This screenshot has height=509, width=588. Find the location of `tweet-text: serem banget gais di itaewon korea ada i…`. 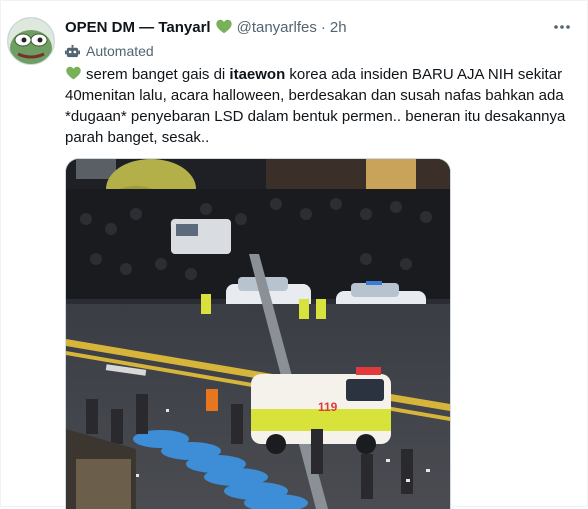

tweet-text: serem banget gais di itaewon korea ada i… is located at coordinates (322, 106).